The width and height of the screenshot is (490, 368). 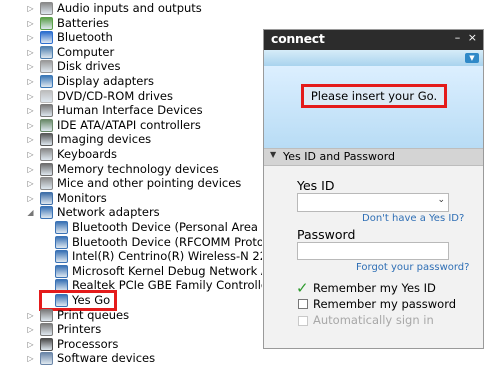 I want to click on device-tree-item: Bluetooth Device (Personal Area Network), so click(x=131, y=227).